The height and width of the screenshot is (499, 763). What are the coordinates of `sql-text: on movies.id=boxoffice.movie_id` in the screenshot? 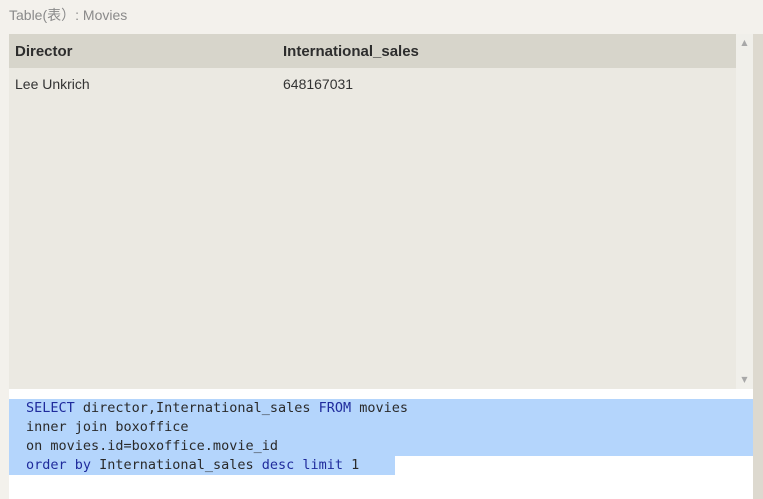 It's located at (152, 446).